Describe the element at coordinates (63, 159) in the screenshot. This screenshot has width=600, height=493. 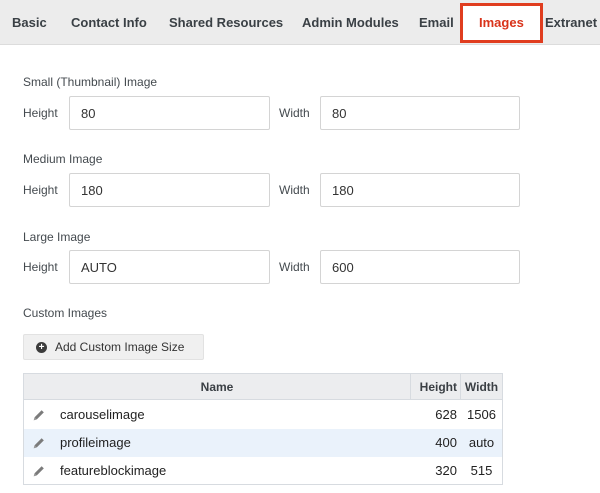
I see `section-title-medium-image: Medium Image` at that location.